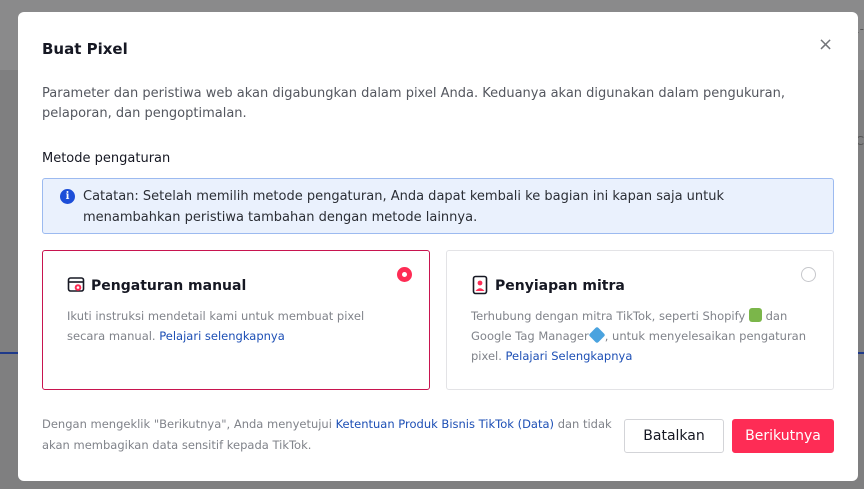  Describe the element at coordinates (106, 158) in the screenshot. I see `section-label: Metode pengaturan` at that location.